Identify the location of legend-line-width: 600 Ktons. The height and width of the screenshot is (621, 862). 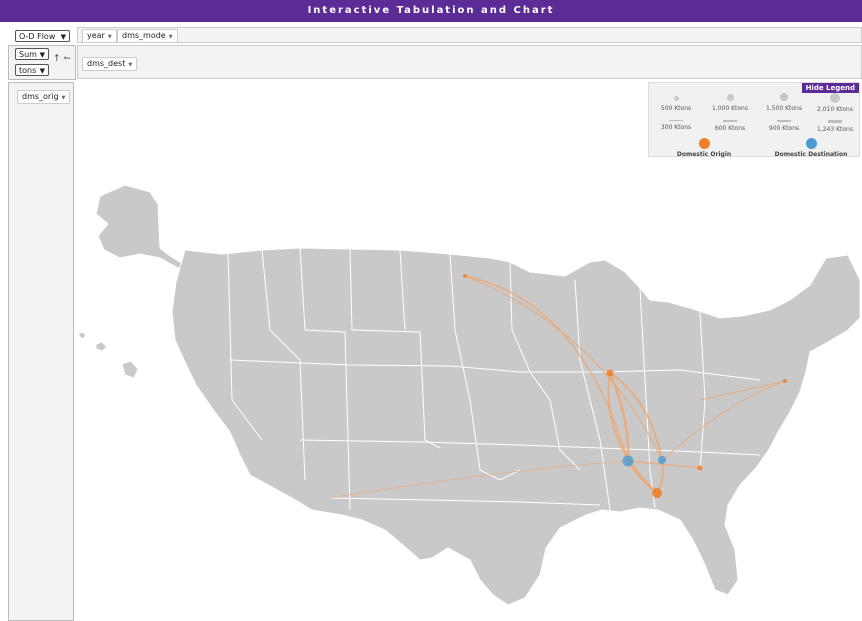
(730, 126).